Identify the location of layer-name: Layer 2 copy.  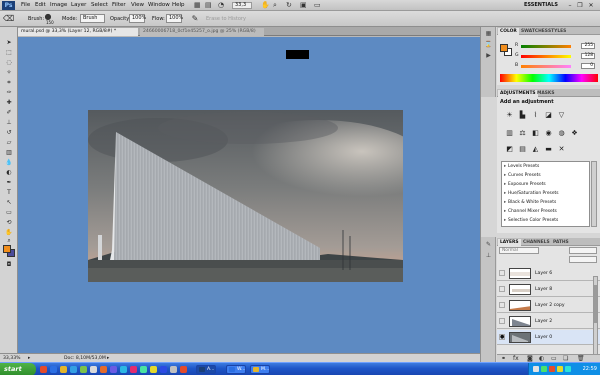
(550, 305).